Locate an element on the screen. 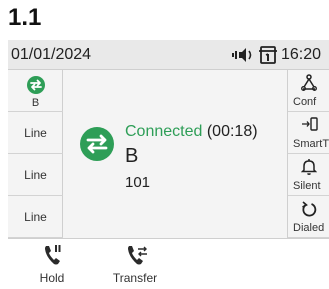  line-key-label: B is located at coordinates (35, 103).